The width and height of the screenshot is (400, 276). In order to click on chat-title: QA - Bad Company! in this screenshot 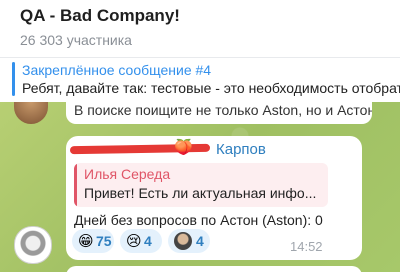, I will do `click(100, 15)`.